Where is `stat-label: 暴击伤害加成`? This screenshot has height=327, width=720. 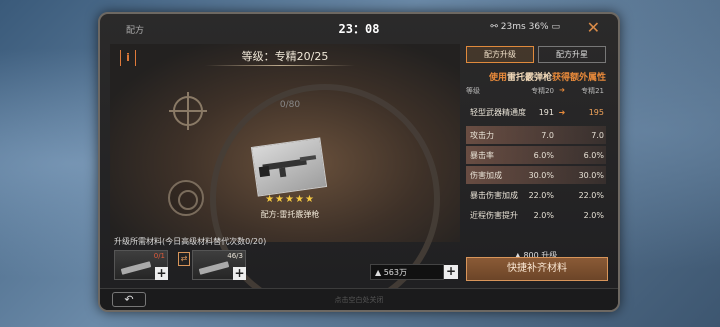 stat-label: 暴击伤害加成 is located at coordinates (494, 195).